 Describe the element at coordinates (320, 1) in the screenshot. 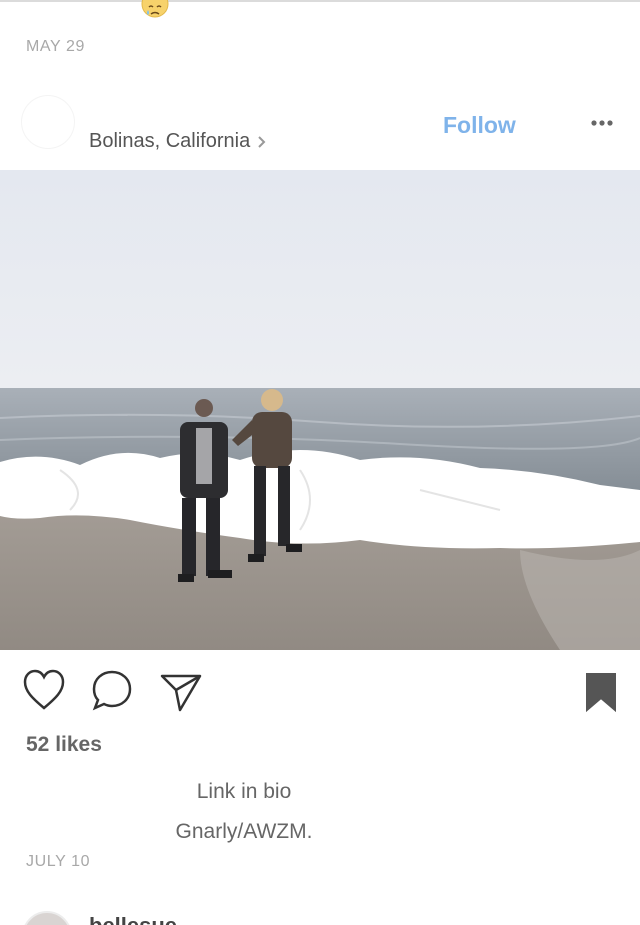

I see `top-divider` at that location.